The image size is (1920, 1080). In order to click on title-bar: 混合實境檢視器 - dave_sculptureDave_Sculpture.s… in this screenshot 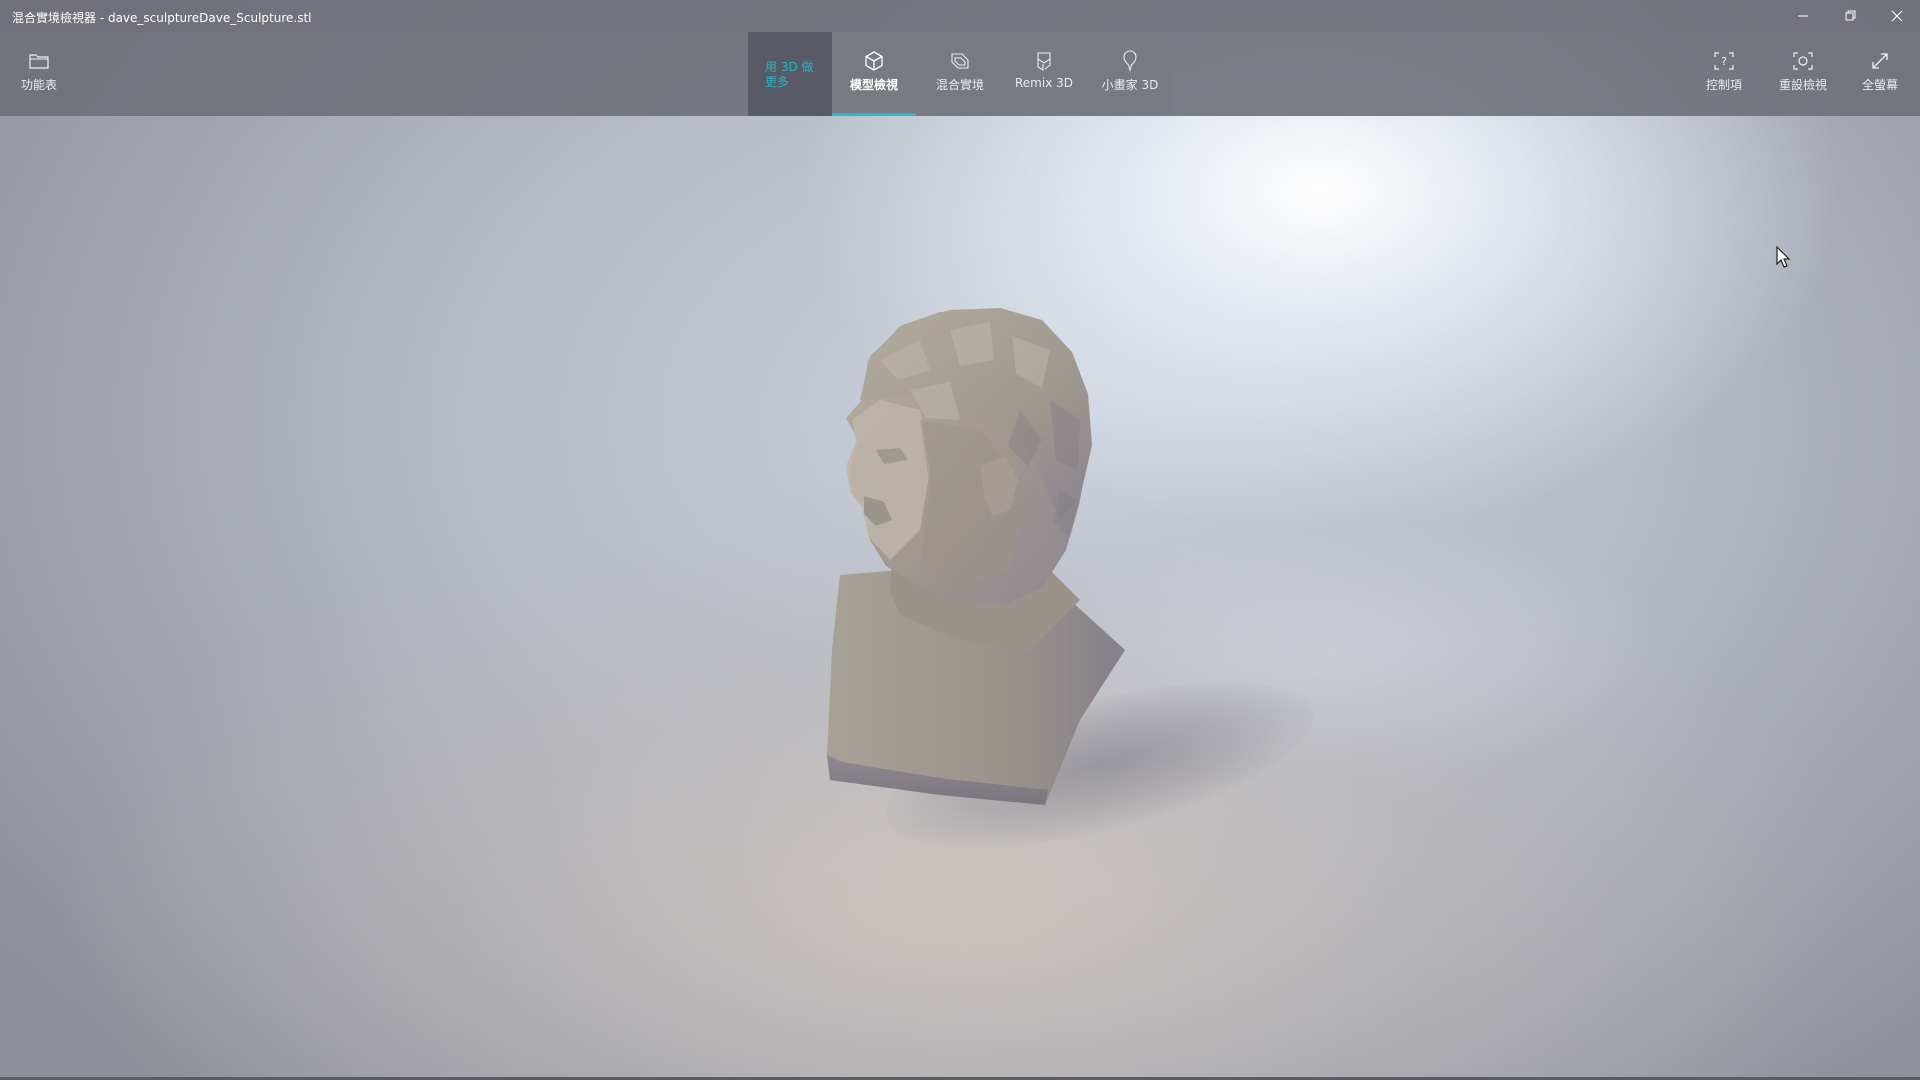, I will do `click(960, 16)`.